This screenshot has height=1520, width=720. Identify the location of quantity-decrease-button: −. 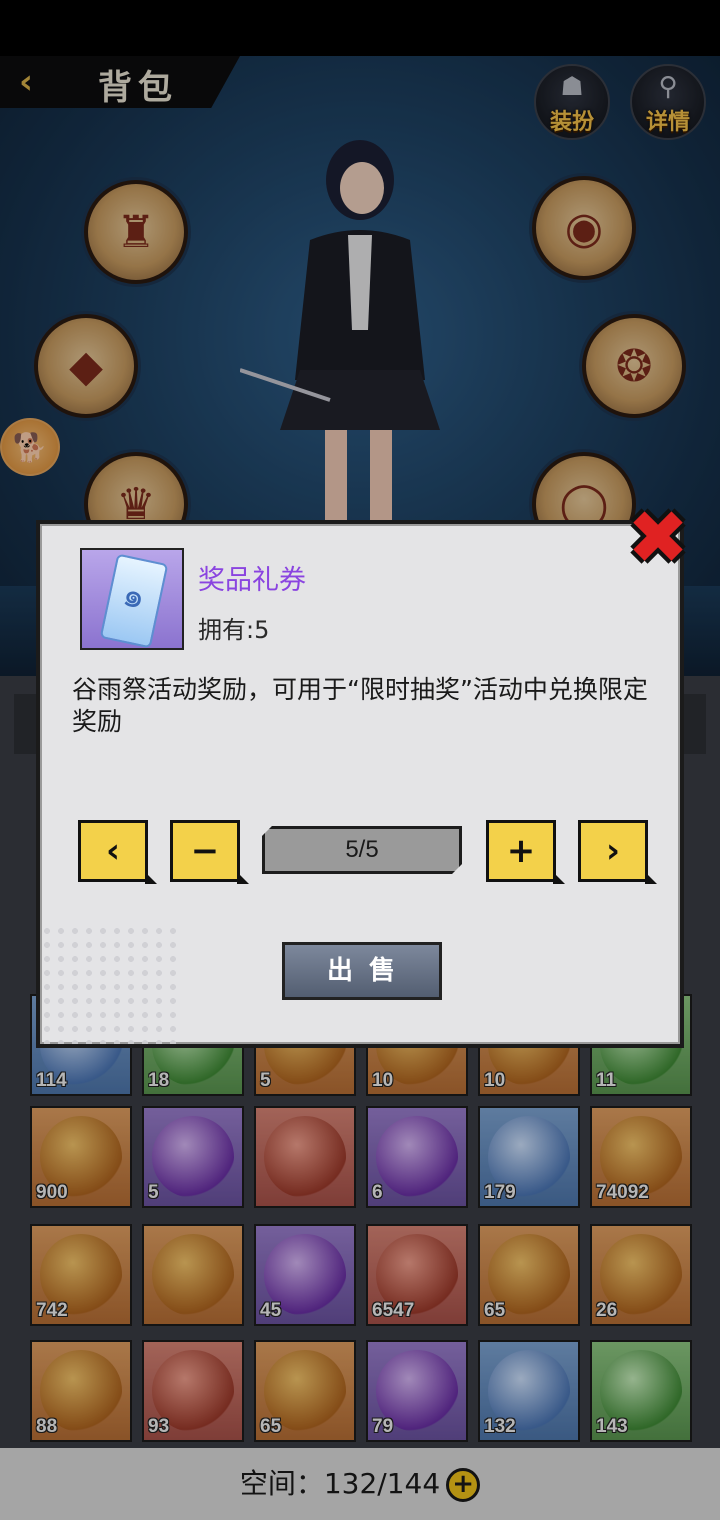
(209, 852).